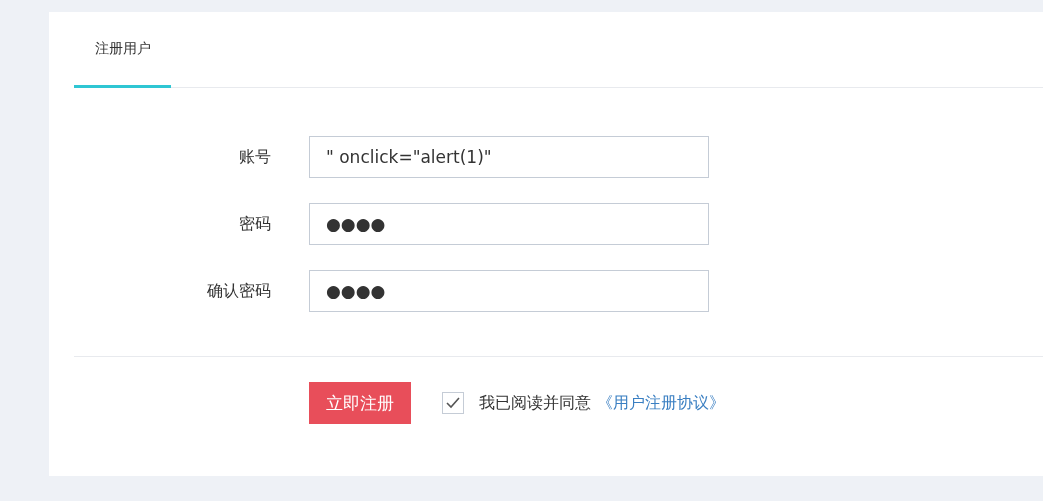  What do you see at coordinates (254, 224) in the screenshot?
I see `field-label: 密码` at bounding box center [254, 224].